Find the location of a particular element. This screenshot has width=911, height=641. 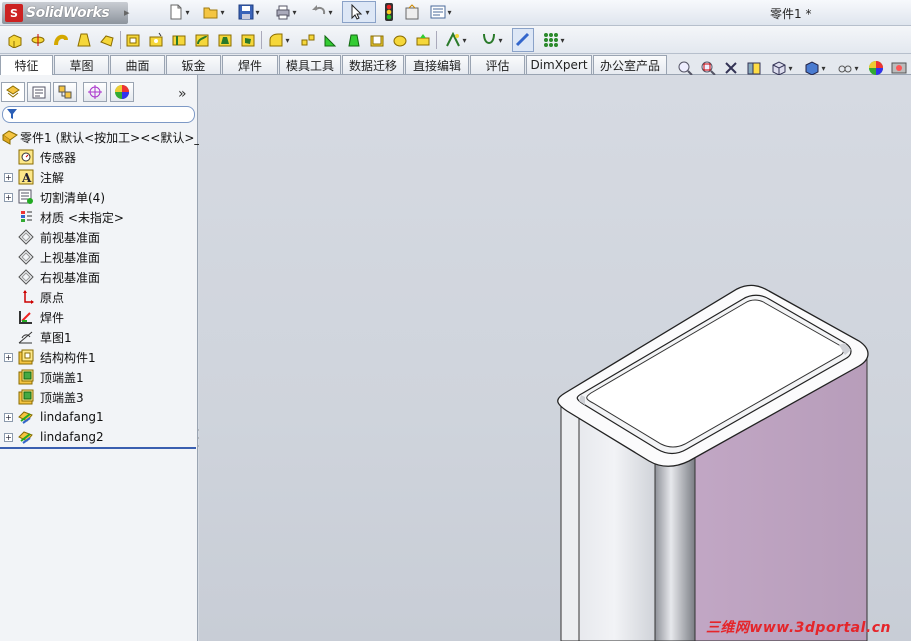

curves-button: ▾ is located at coordinates (492, 40).